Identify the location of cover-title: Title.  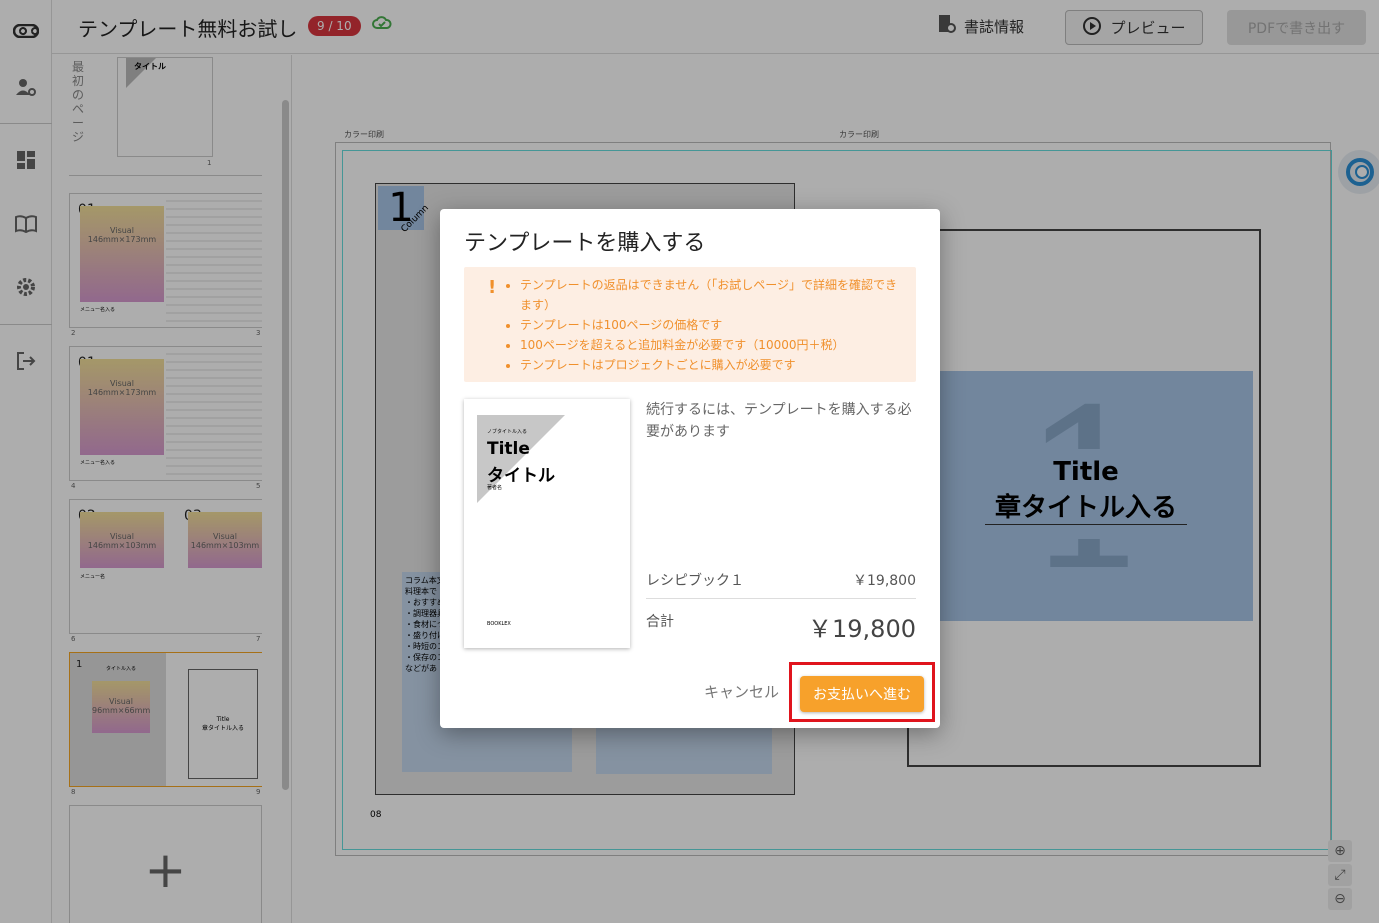
(508, 449).